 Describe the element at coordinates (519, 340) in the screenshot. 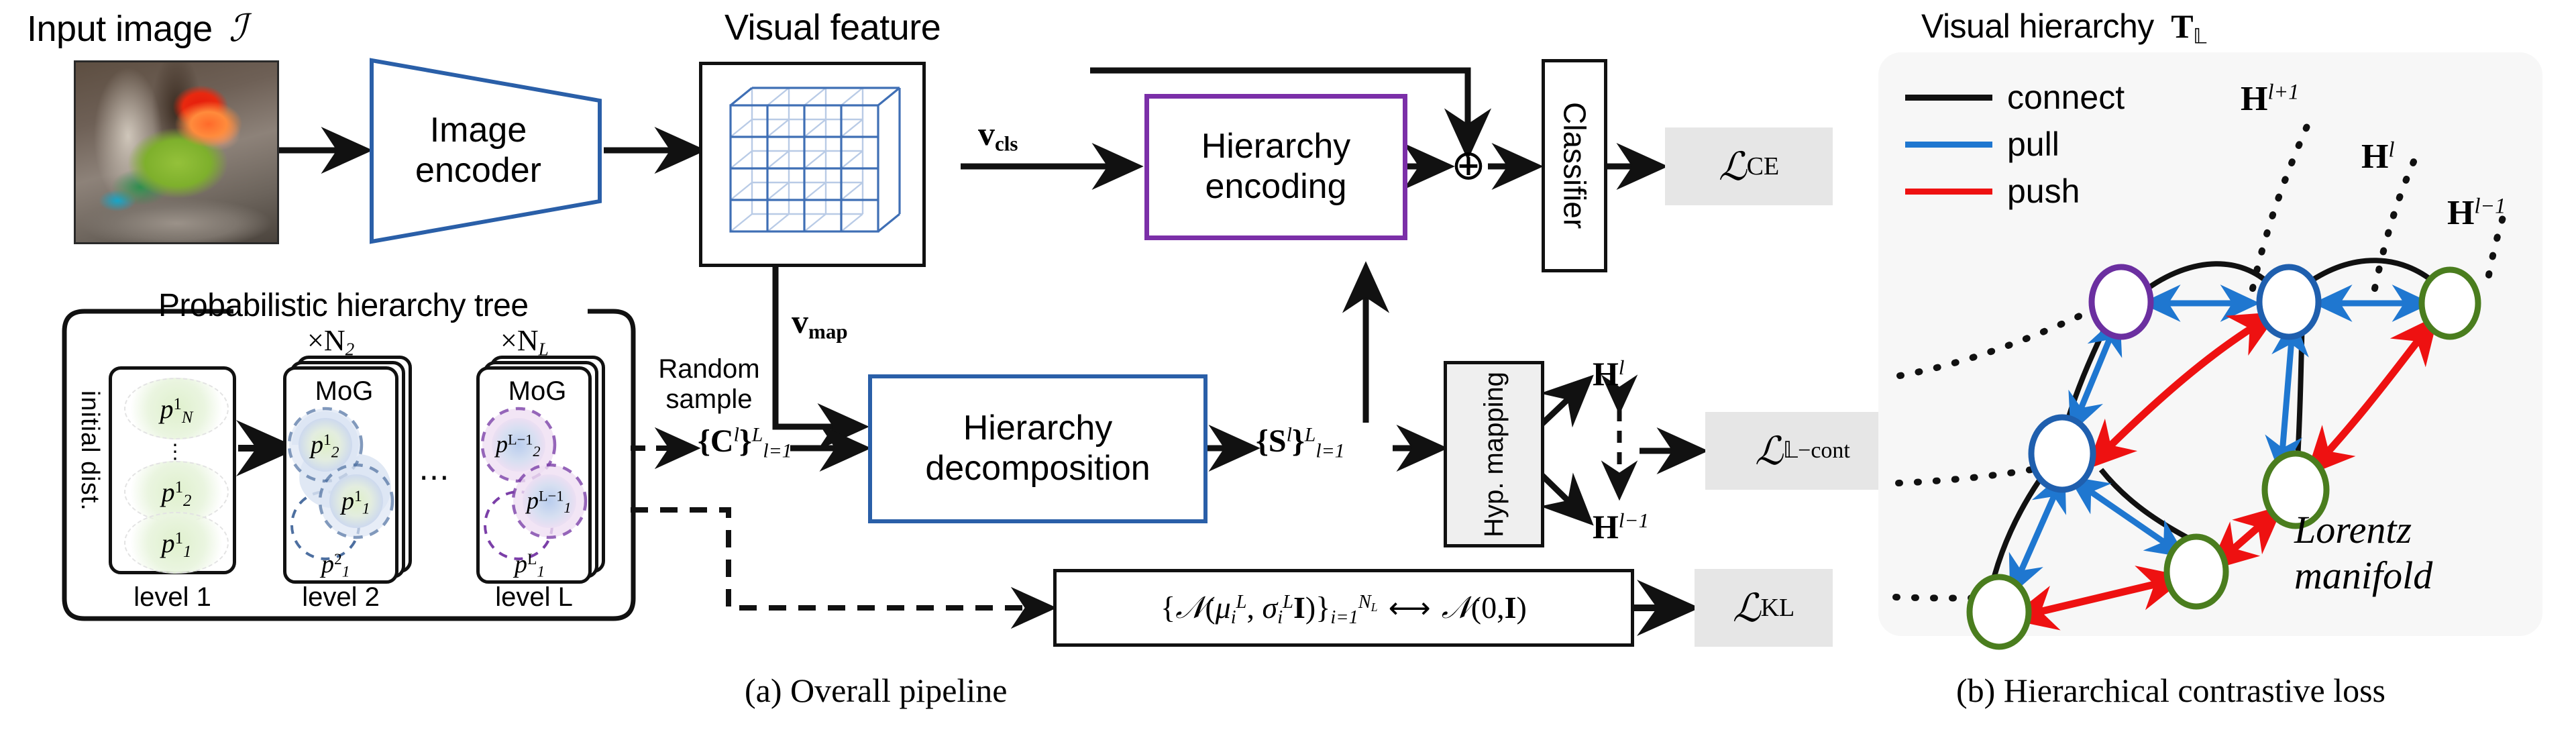

I see `tree-levelL-multiplier-text: ×N` at that location.